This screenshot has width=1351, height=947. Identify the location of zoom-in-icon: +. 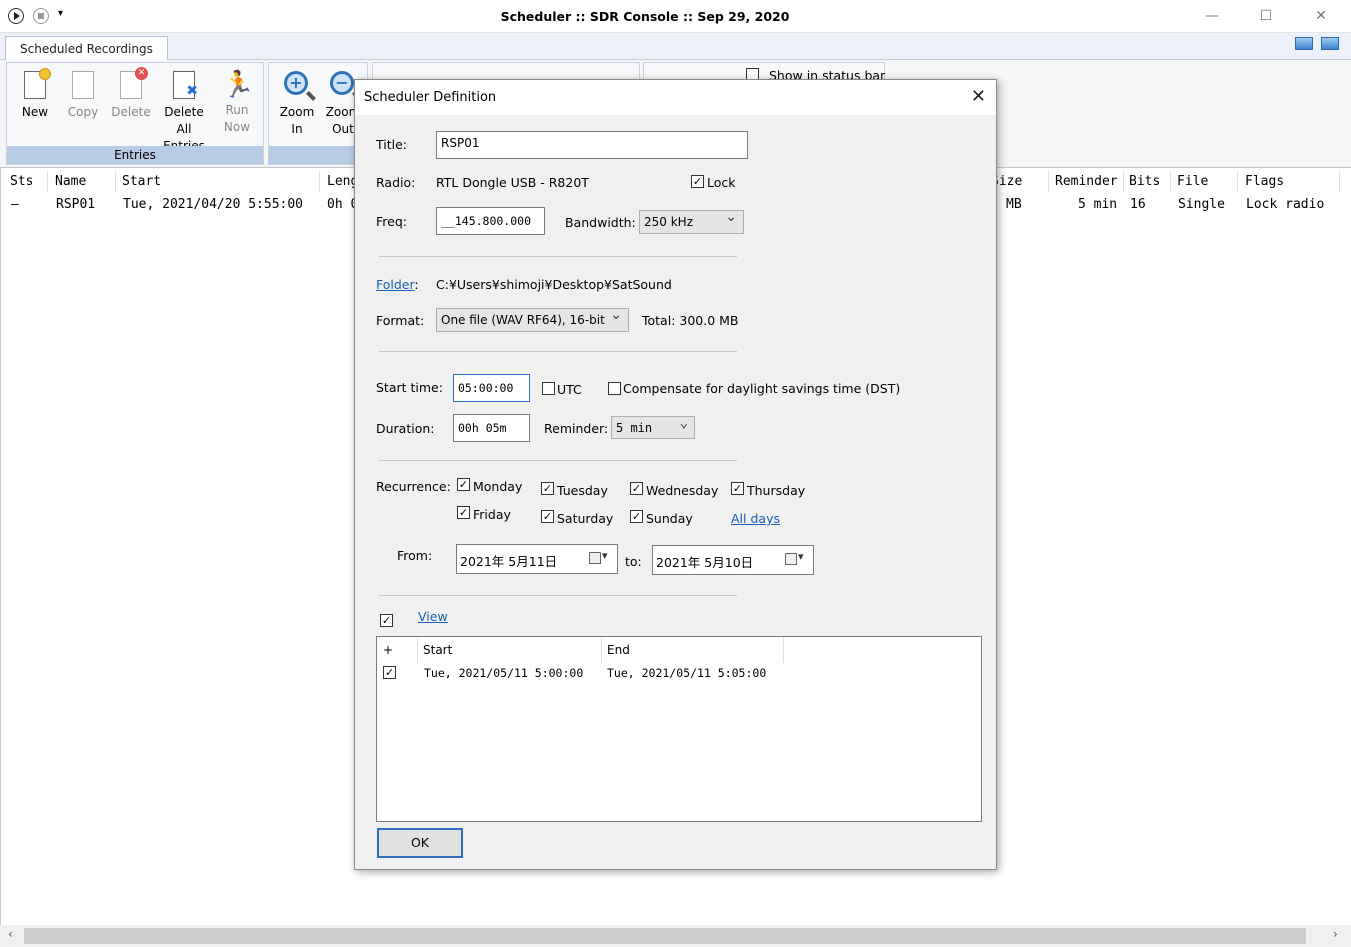
(296, 83).